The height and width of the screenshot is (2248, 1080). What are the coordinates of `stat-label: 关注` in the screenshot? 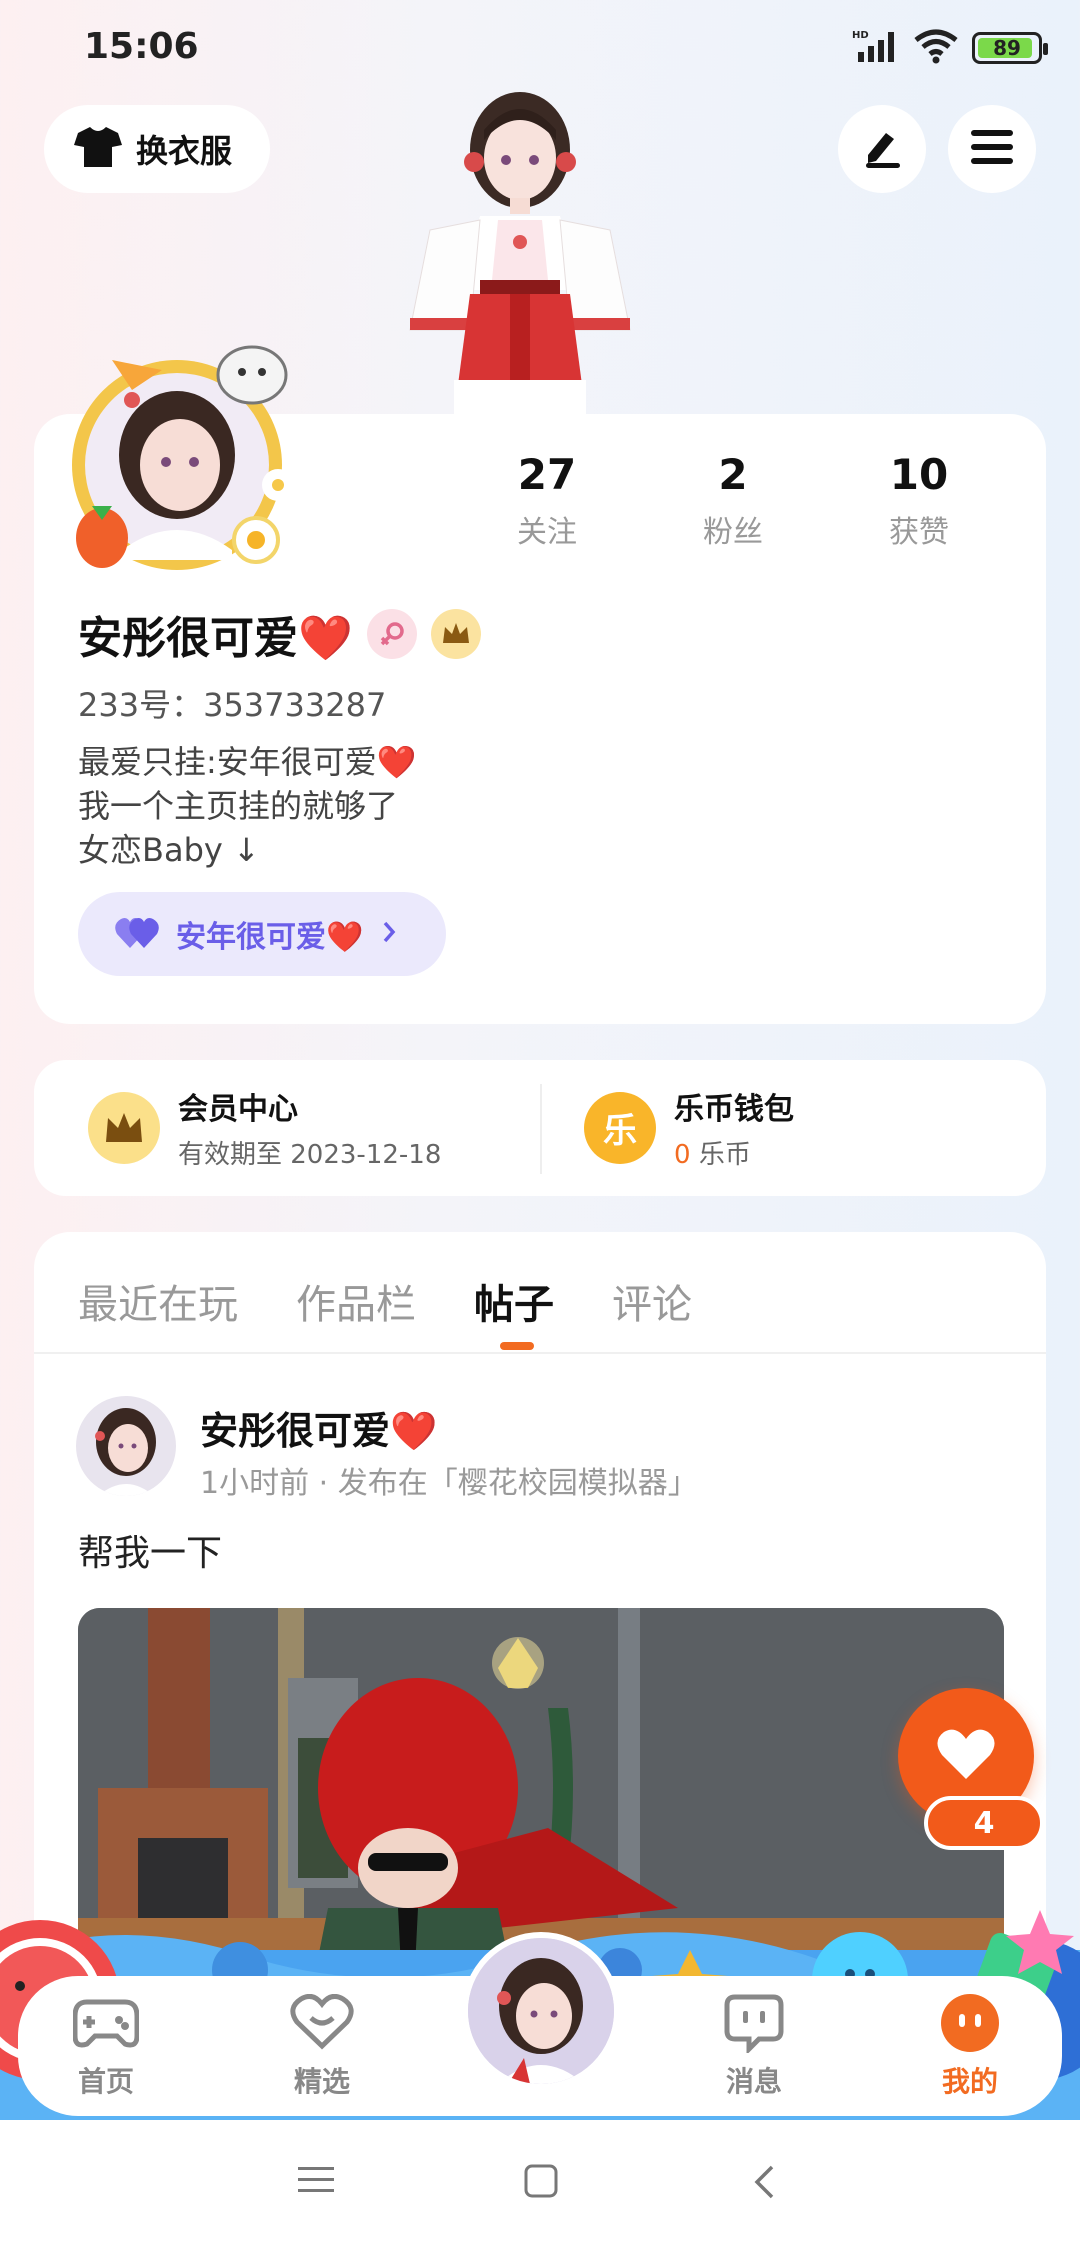 It's located at (547, 532).